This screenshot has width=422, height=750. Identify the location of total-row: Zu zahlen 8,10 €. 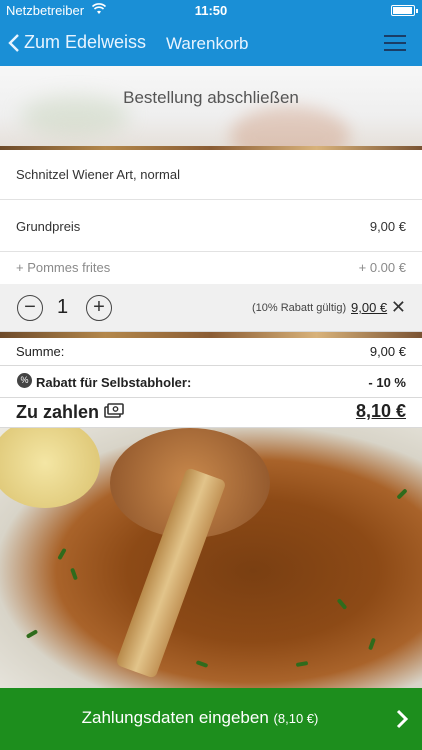
(211, 413).